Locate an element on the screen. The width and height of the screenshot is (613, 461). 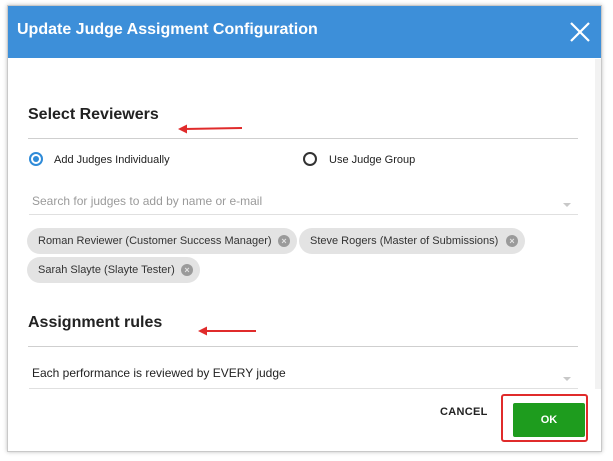
judge-chip-label: Steve Rogers (Master of Submissions) is located at coordinates (404, 241).